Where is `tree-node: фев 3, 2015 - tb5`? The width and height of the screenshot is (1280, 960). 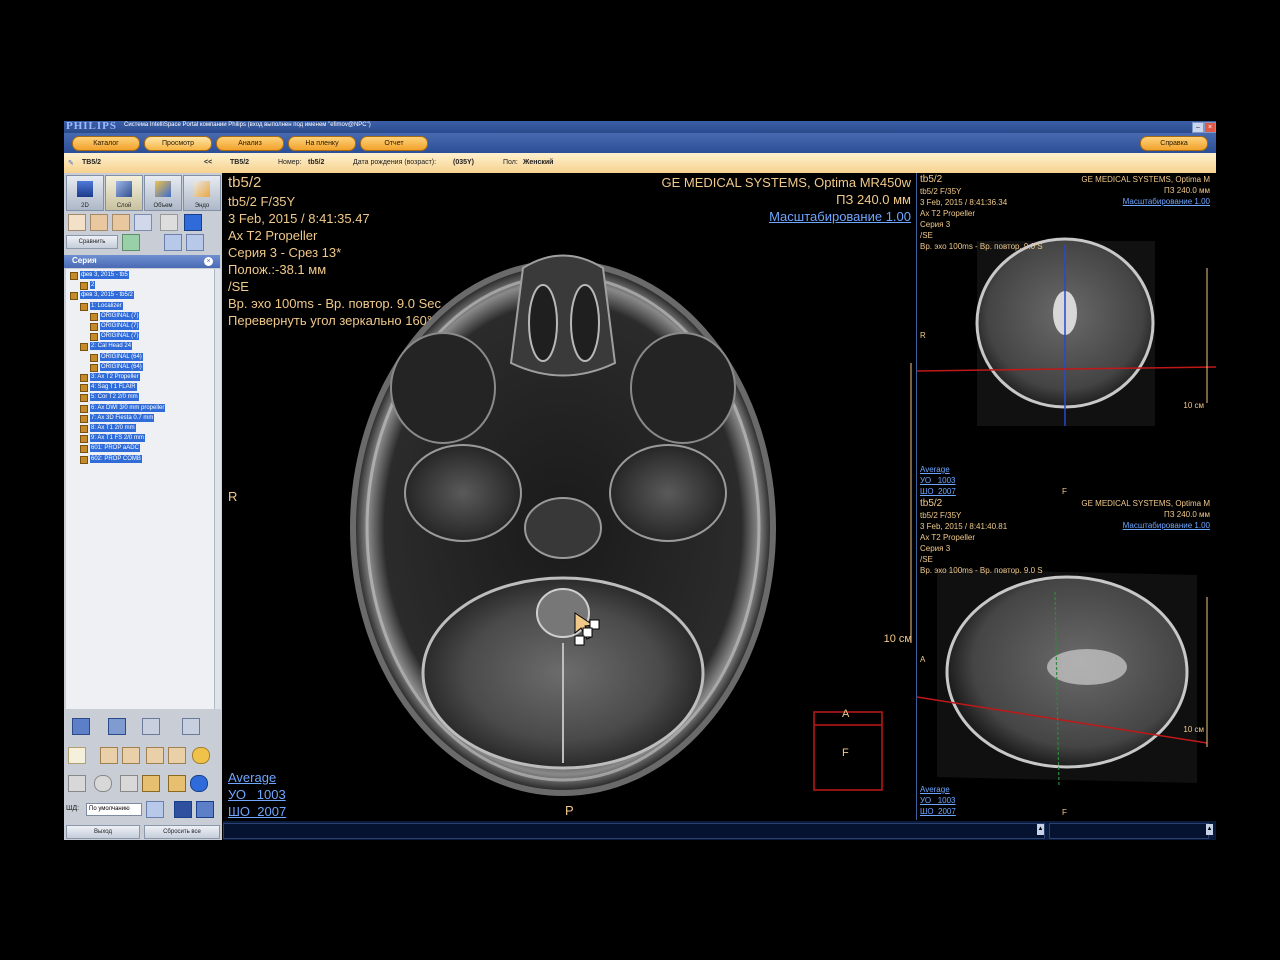
tree-node: фев 3, 2015 - tb5 is located at coordinates (104, 275).